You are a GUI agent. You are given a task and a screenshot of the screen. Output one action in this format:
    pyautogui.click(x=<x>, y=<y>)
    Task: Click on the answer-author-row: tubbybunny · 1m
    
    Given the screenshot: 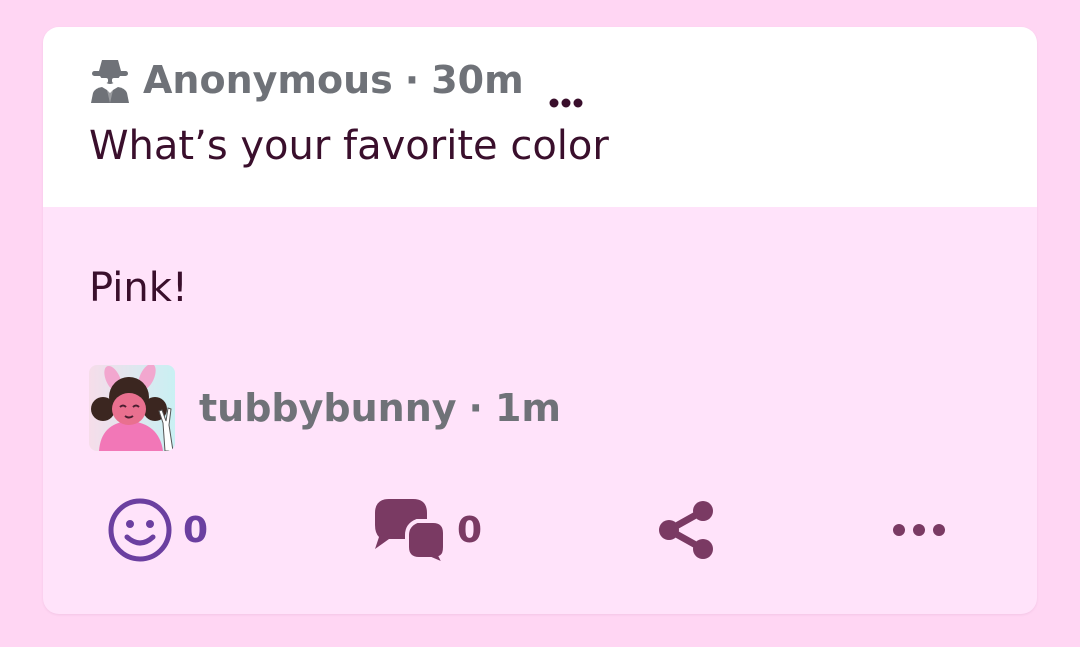 What is the action you would take?
    pyautogui.click(x=325, y=408)
    